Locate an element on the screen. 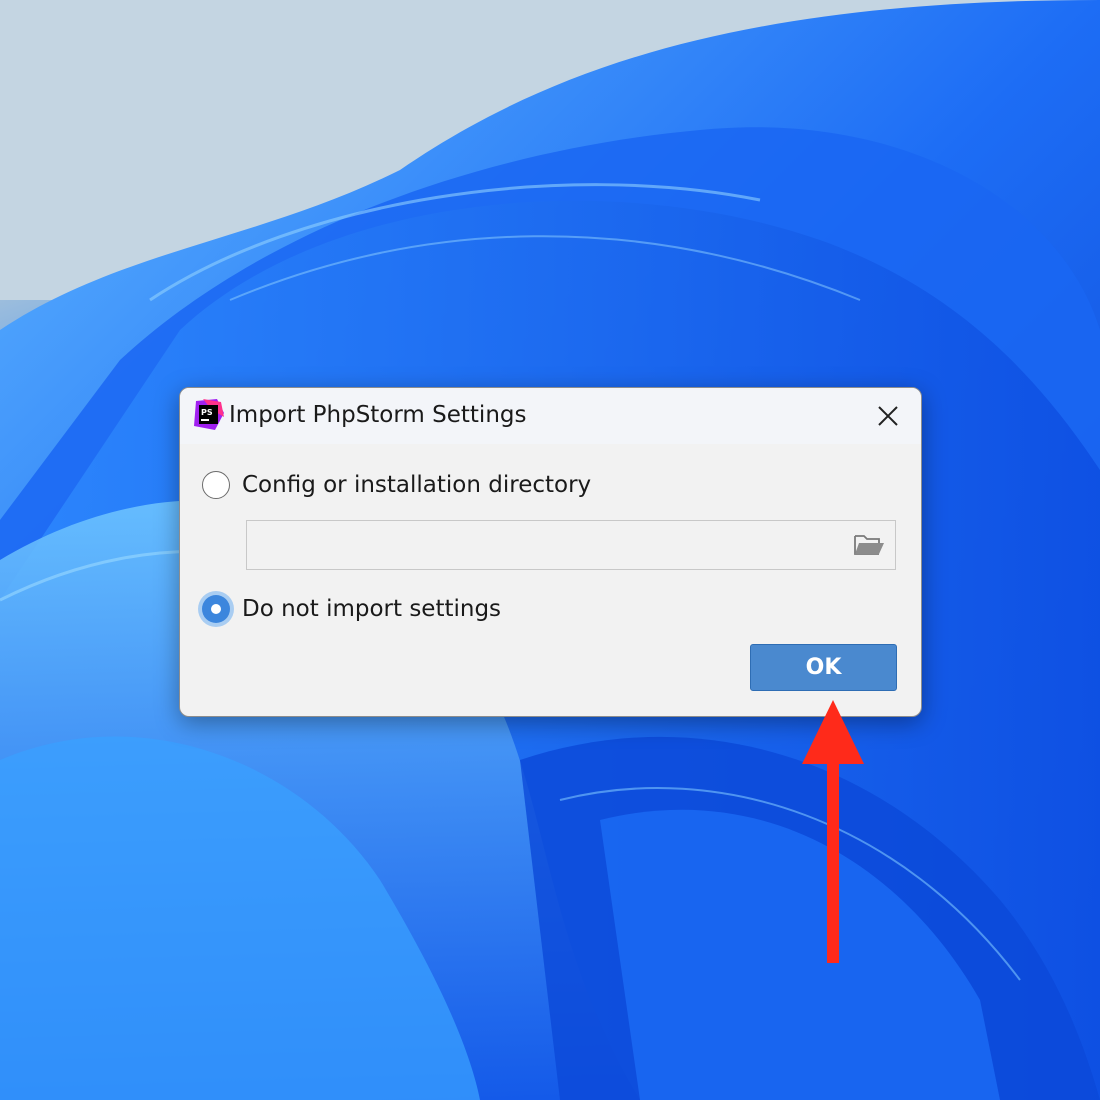 The width and height of the screenshot is (1100, 1100). dialog-title: Import PhpStorm Settings is located at coordinates (378, 415).